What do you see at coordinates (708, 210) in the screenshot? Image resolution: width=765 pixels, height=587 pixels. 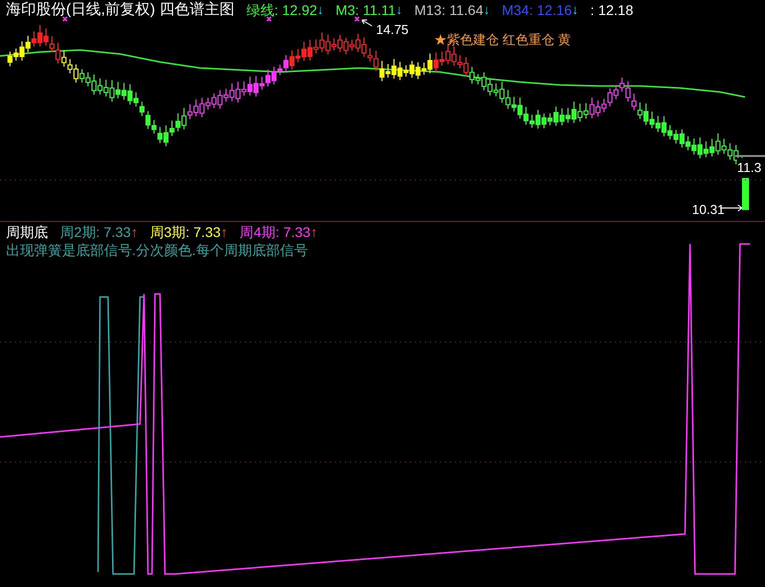 I see `price-label: 10.31` at bounding box center [708, 210].